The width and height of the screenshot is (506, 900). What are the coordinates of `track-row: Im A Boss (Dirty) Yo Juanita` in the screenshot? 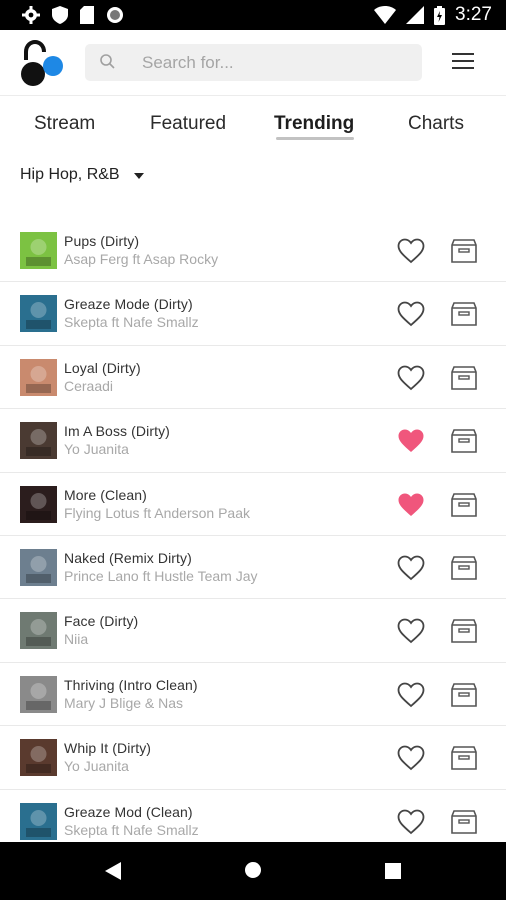 It's located at (253, 441).